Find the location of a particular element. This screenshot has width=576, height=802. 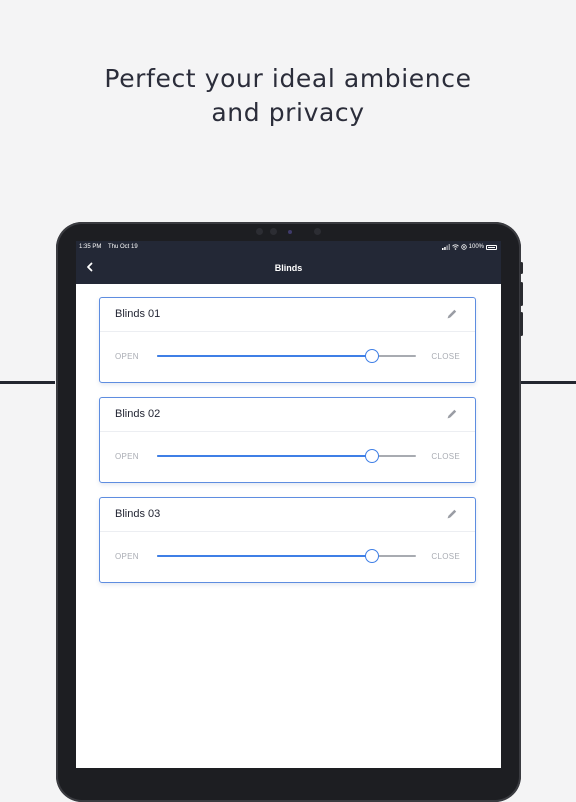

blind-card-3: Blinds 03 OPEN CLOSE is located at coordinates (287, 540).